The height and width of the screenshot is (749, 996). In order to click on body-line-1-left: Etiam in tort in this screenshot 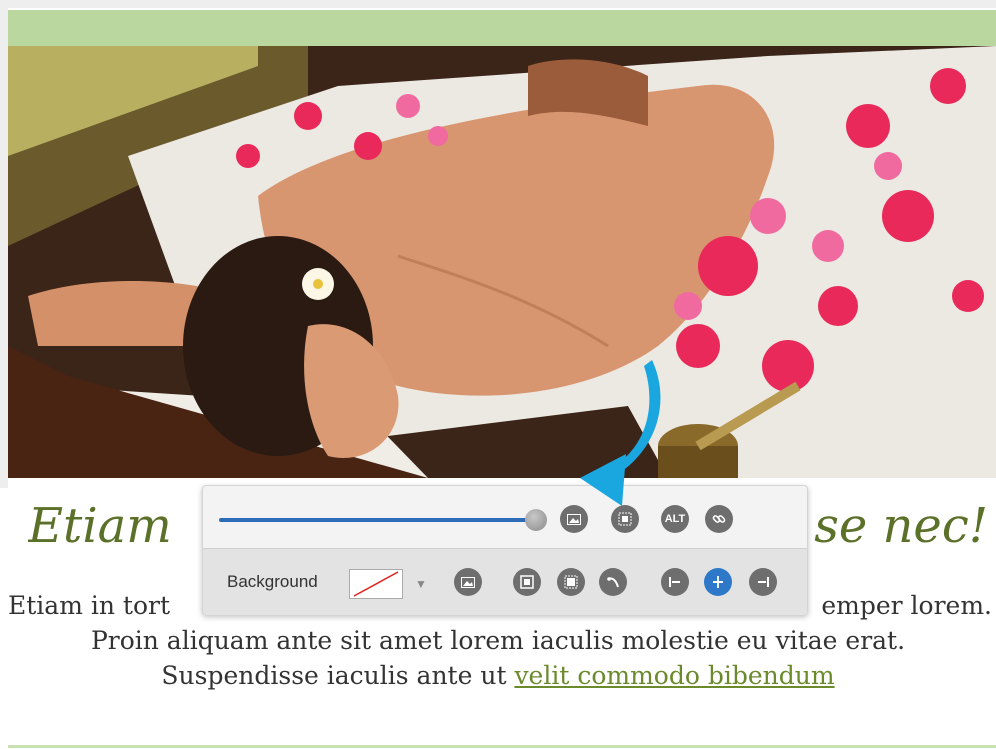, I will do `click(89, 605)`.